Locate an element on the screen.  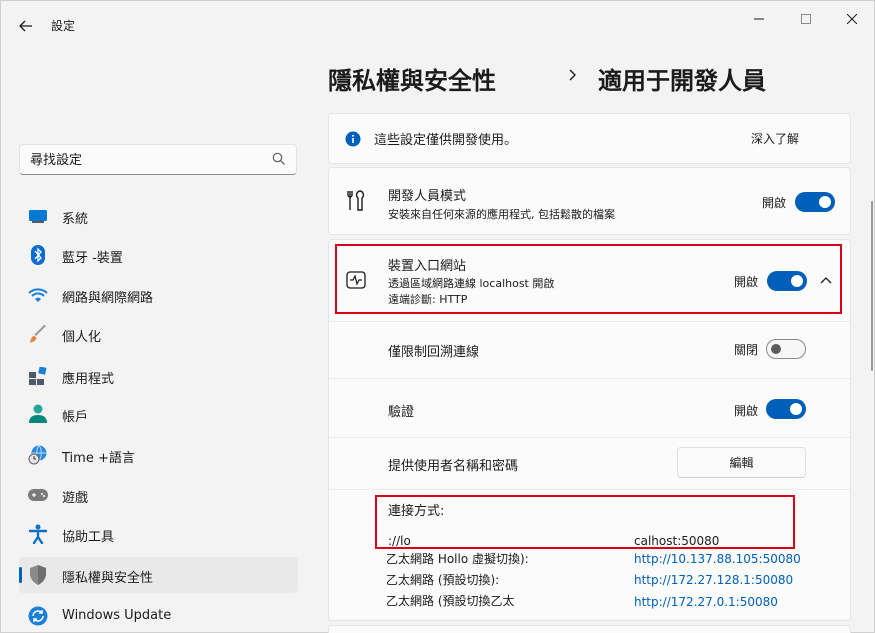
gamepad-icon is located at coordinates (38, 495).